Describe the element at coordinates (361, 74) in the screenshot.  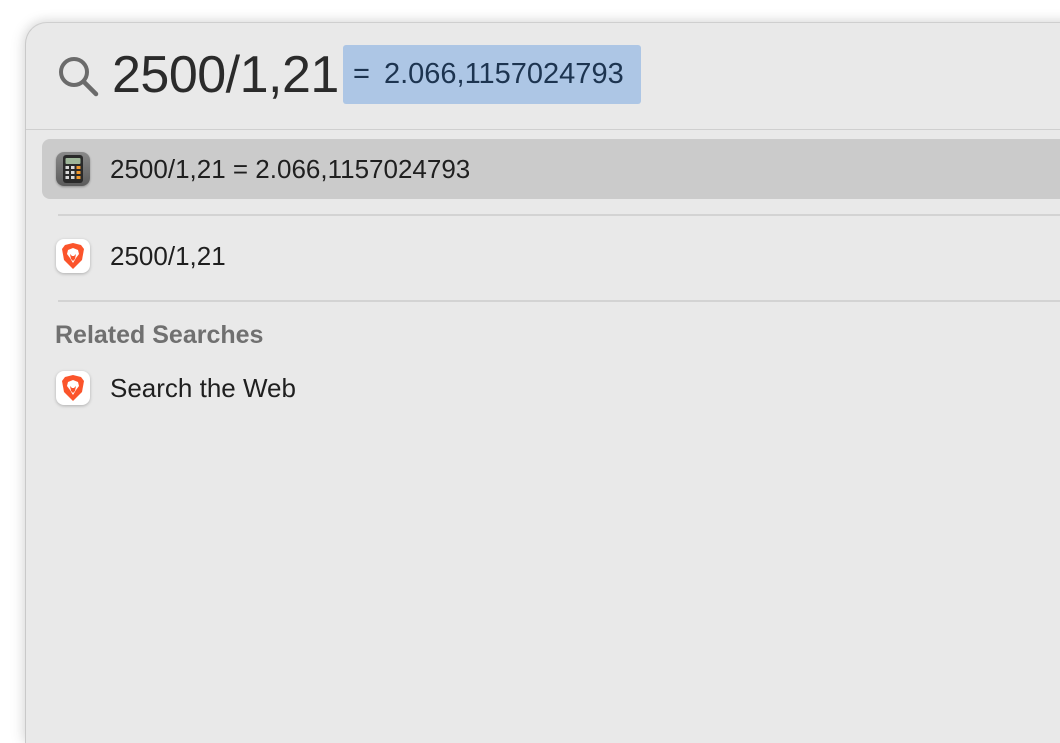
I see `equals-sign: =` at that location.